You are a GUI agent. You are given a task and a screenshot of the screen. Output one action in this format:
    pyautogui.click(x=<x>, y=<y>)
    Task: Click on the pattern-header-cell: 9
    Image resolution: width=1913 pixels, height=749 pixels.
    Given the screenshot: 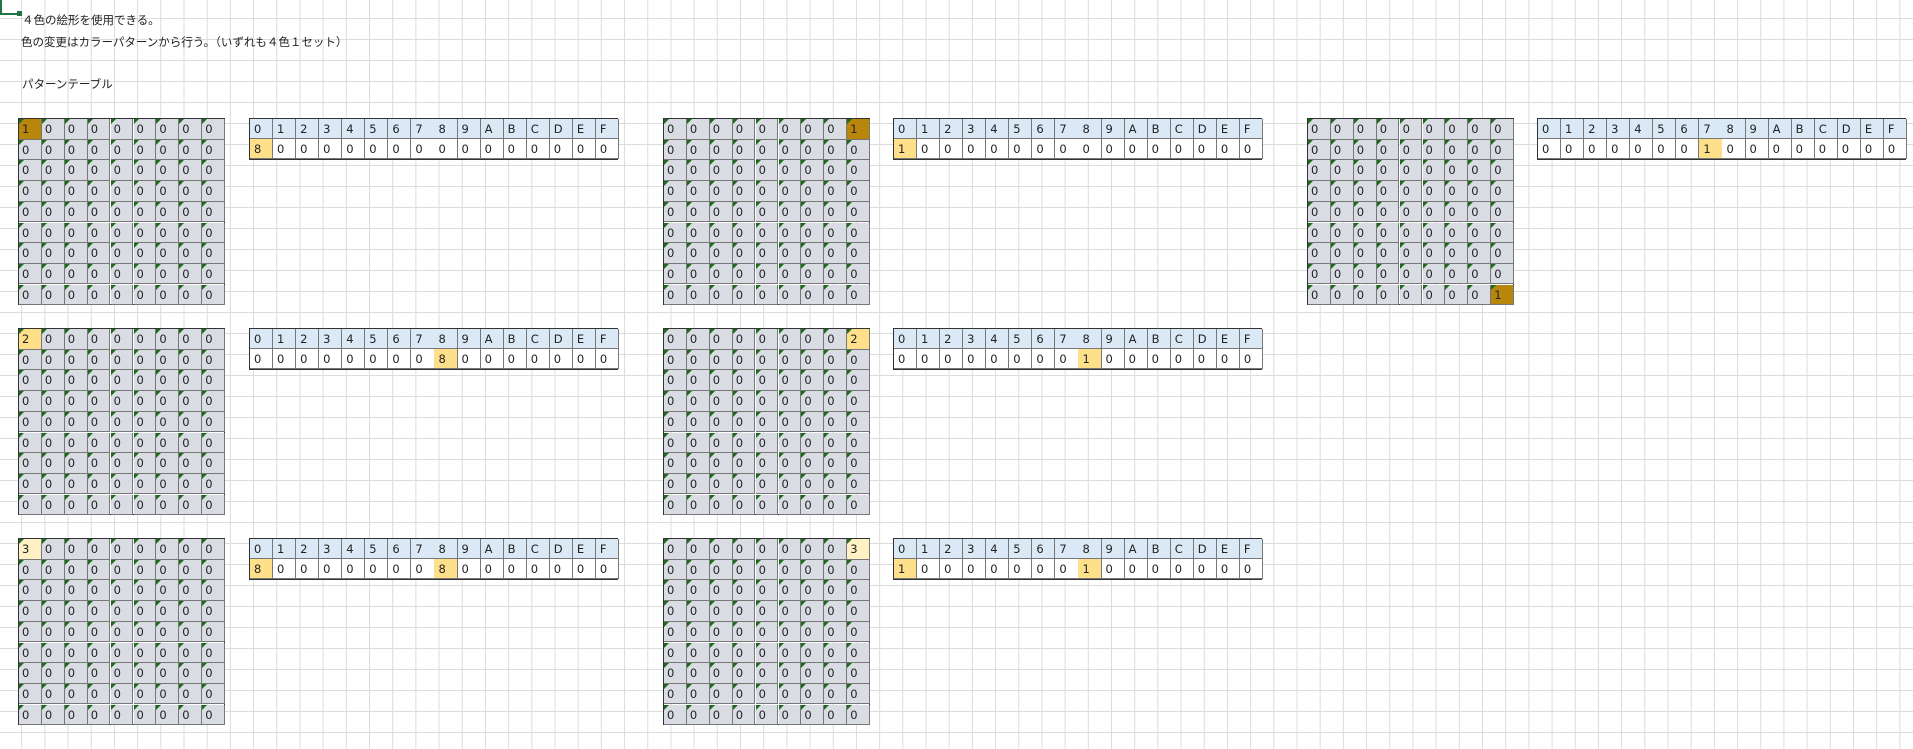 What is the action you would take?
    pyautogui.click(x=1113, y=339)
    